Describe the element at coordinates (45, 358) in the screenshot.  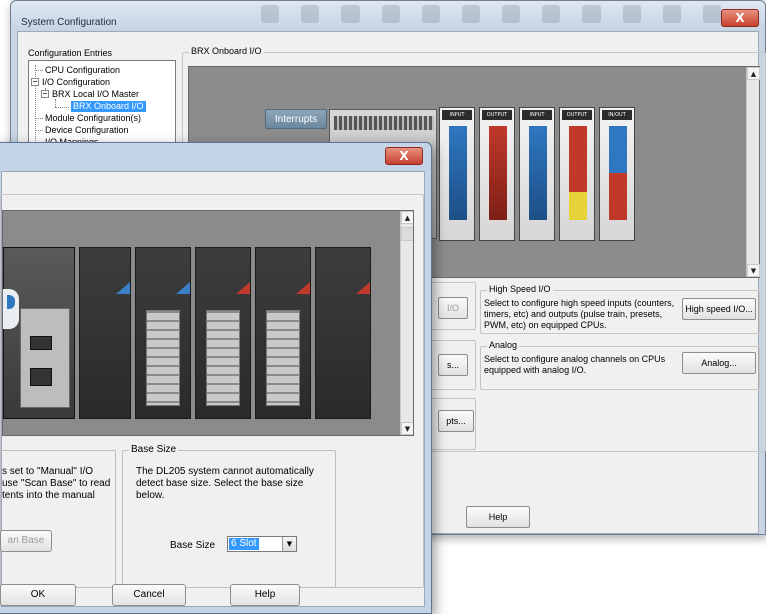
I see `cpu-face` at that location.